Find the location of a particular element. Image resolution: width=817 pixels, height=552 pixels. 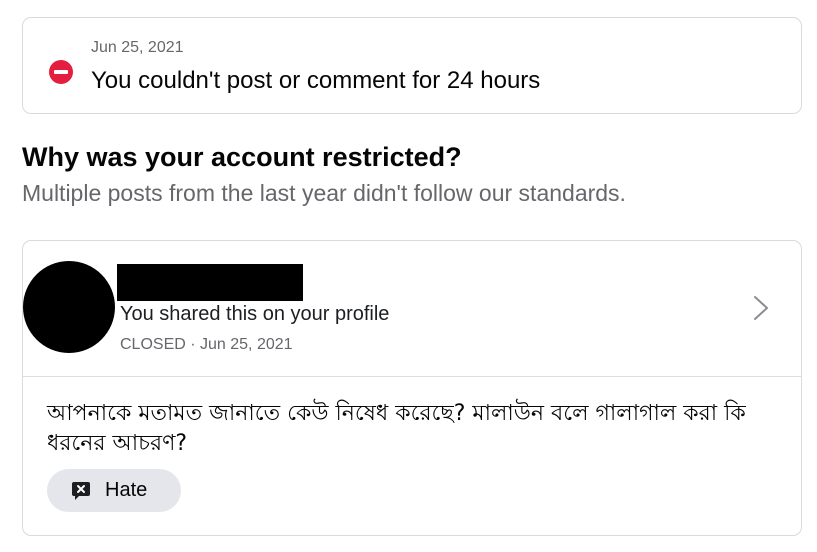

post-status-meta: CLOSED · Jun 25, 2021 is located at coordinates (206, 344).